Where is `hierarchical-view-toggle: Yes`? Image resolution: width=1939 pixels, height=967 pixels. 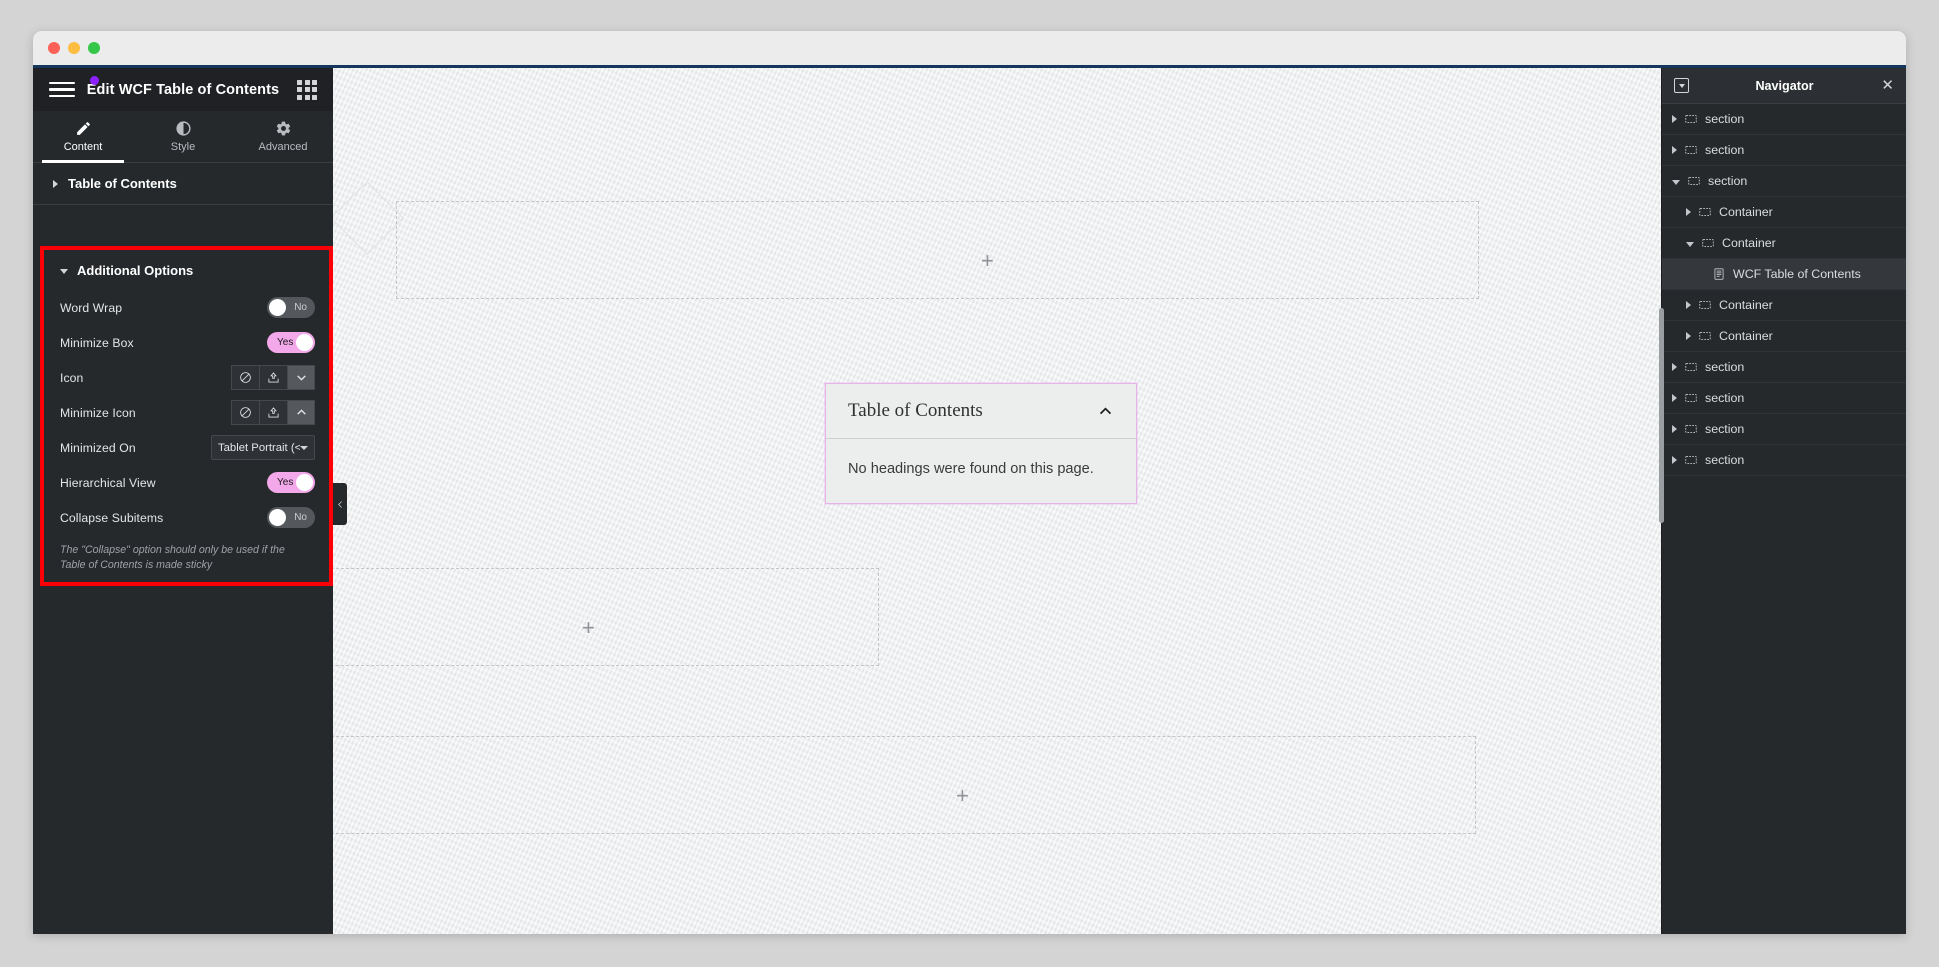
hierarchical-view-toggle: Yes is located at coordinates (291, 482).